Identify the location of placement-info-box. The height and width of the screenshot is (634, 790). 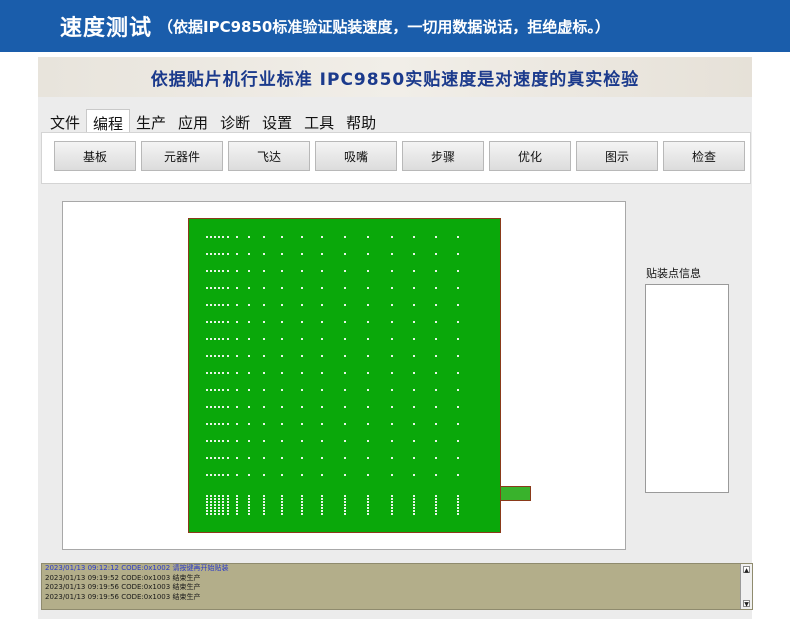
(687, 388).